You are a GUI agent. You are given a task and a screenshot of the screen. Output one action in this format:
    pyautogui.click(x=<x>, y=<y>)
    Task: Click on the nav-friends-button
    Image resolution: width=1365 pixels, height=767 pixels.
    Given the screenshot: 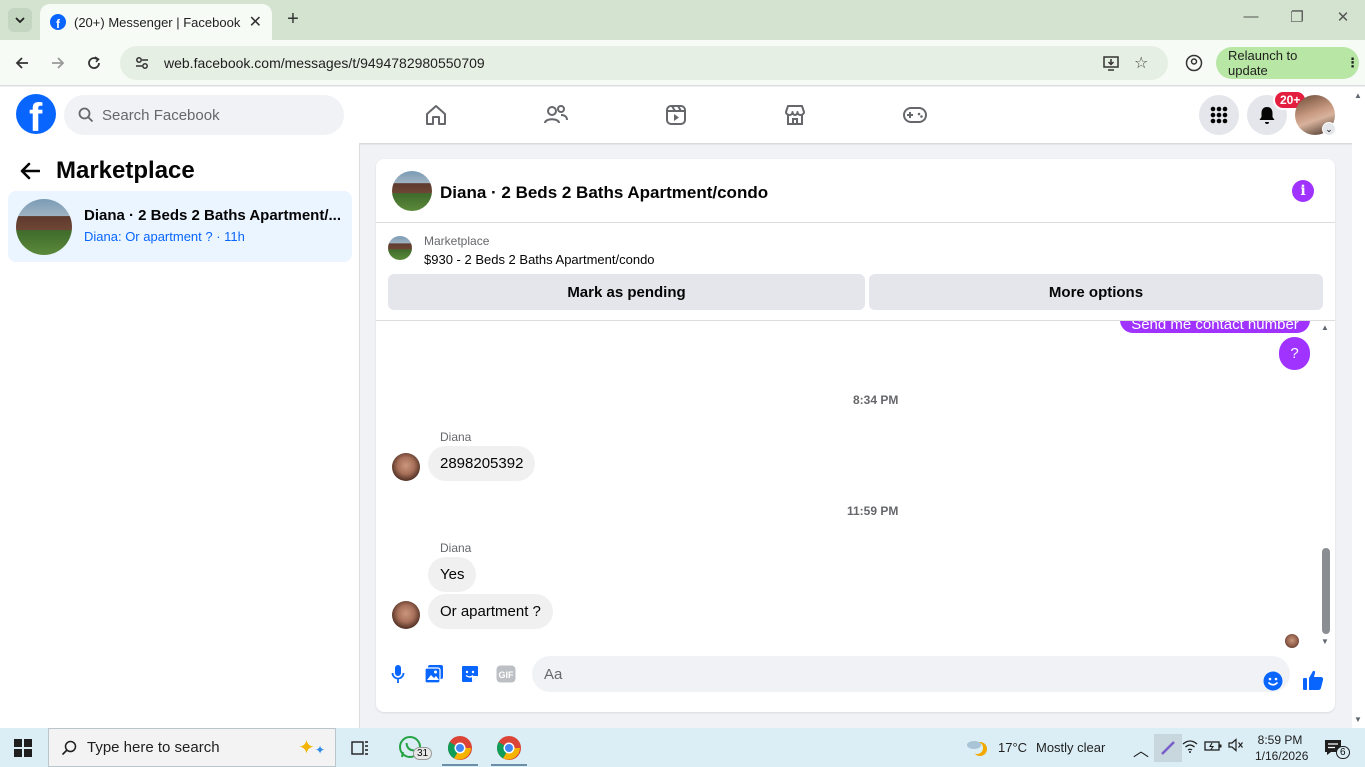 What is the action you would take?
    pyautogui.click(x=556, y=115)
    